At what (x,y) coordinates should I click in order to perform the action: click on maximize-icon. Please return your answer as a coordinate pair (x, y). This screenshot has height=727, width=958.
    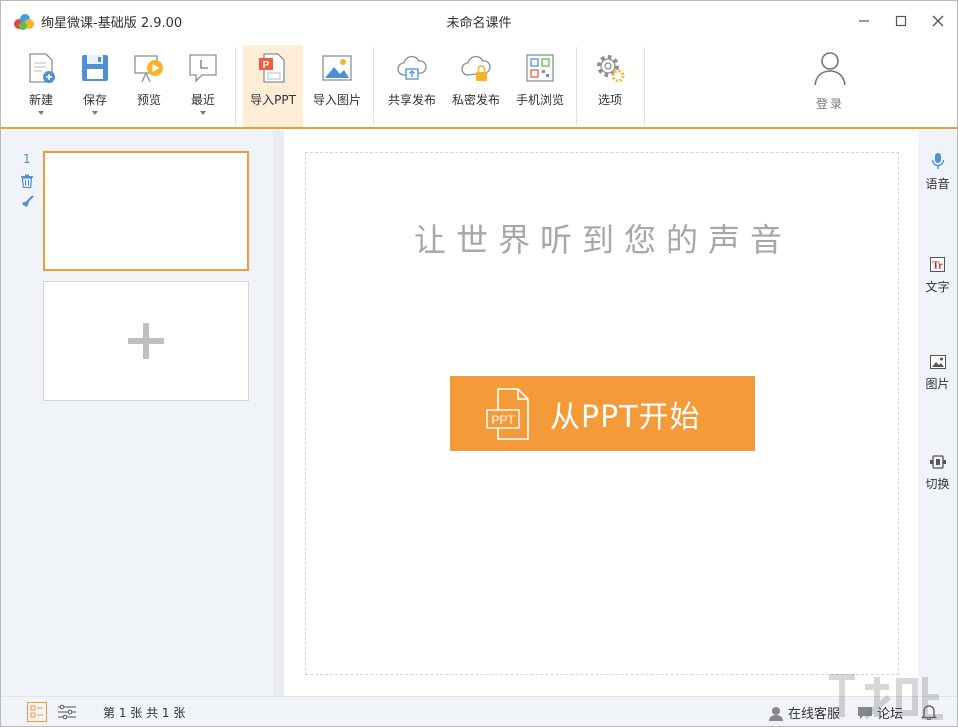
    Looking at the image, I should click on (901, 21).